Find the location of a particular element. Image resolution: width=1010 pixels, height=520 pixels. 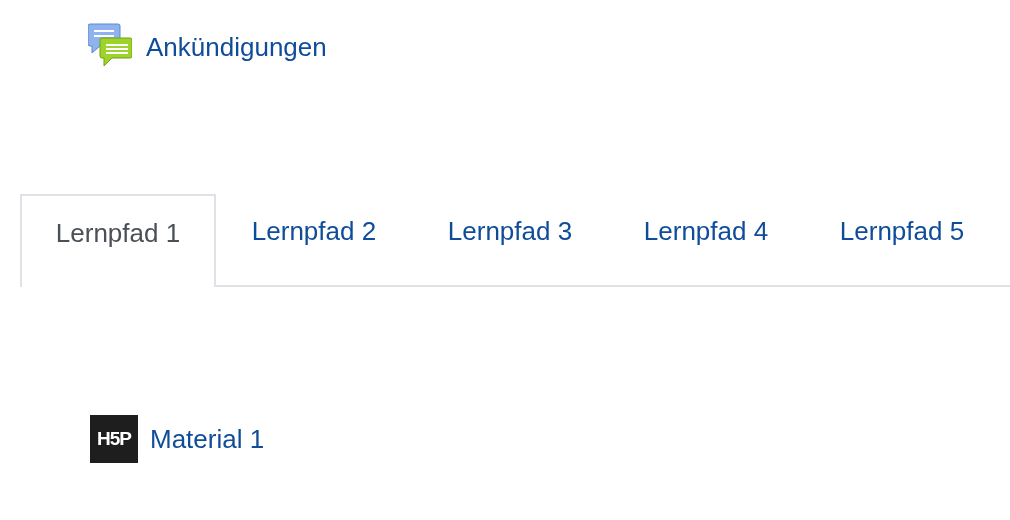

chat-bubbles-icon is located at coordinates (110, 45).